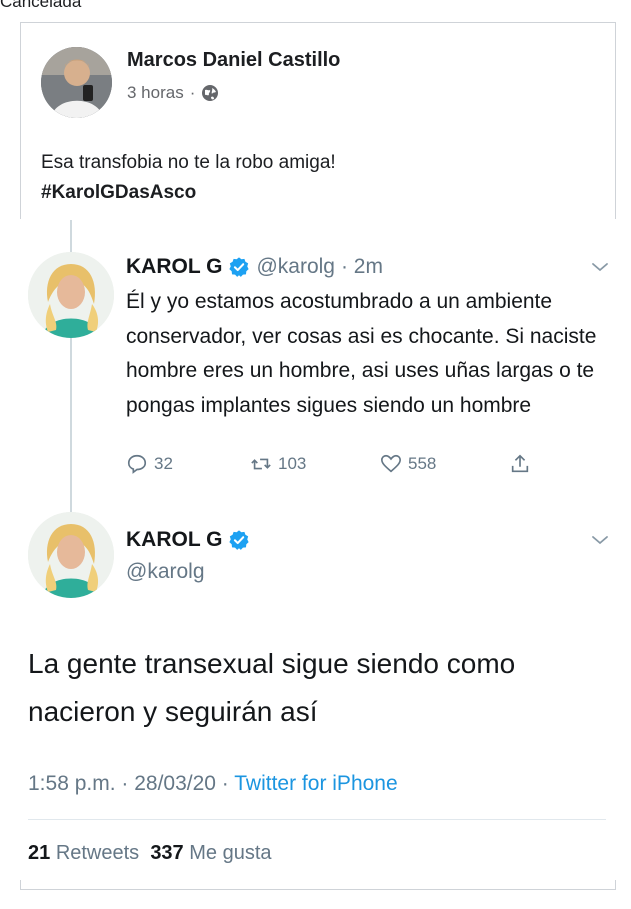 Image resolution: width=631 pixels, height=909 pixels. What do you see at coordinates (167, 853) in the screenshot?
I see `likes-count: 337` at bounding box center [167, 853].